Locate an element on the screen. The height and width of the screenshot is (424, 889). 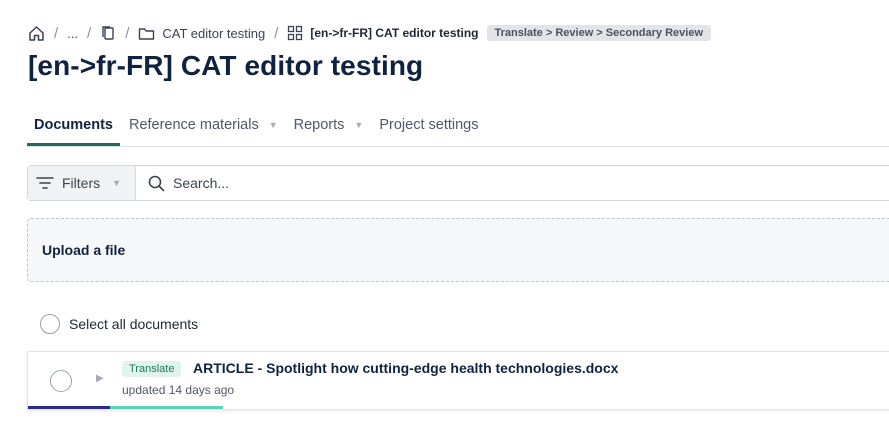
breadcrumb-home is located at coordinates (36, 33).